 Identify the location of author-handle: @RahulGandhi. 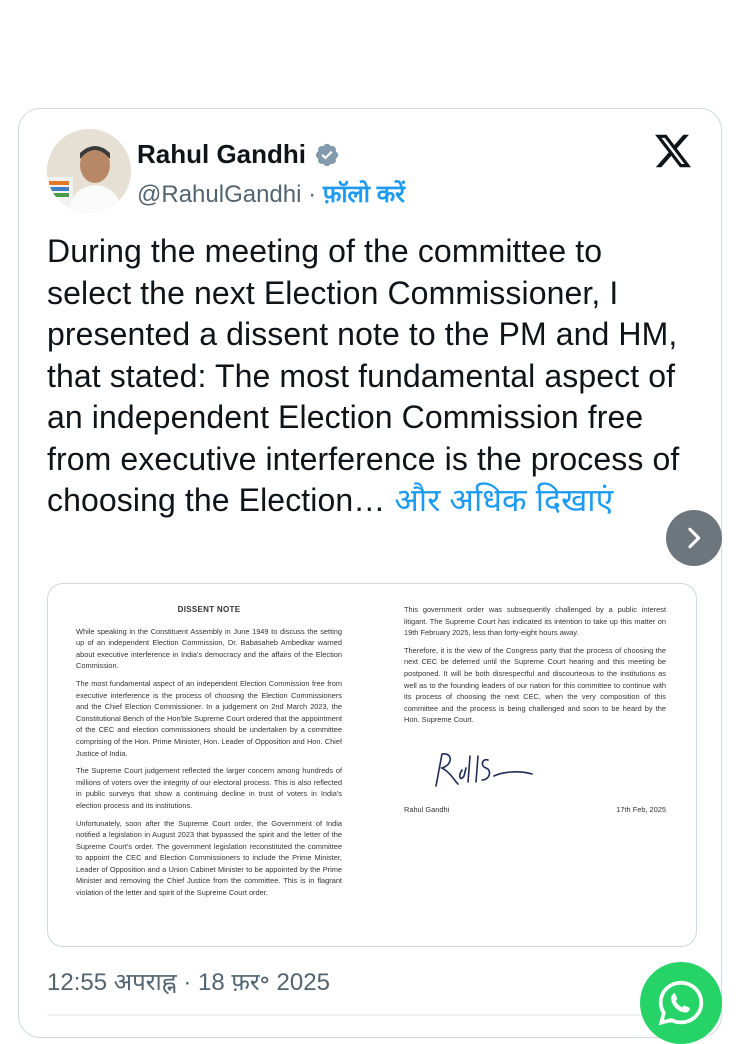
(219, 194).